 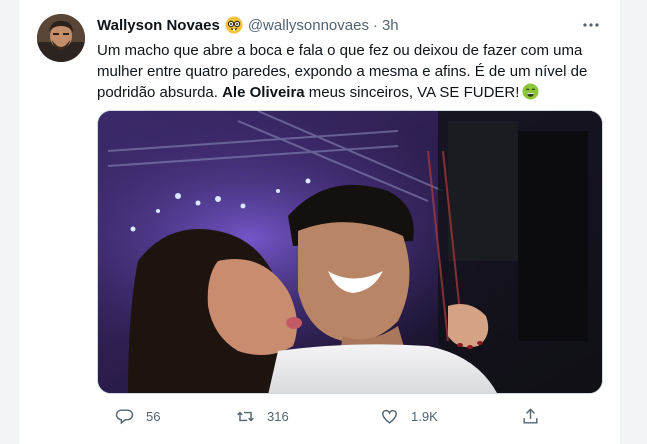 I want to click on reply-icon, so click(x=124, y=416).